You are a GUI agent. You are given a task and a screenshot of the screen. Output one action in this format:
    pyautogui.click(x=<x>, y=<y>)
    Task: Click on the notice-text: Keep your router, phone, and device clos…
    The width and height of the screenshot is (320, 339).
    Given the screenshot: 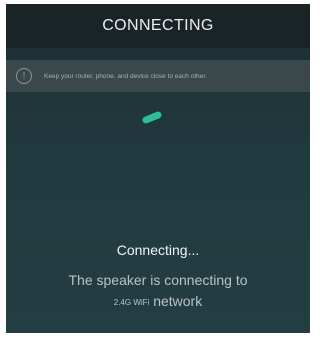 What is the action you would take?
    pyautogui.click(x=125, y=76)
    